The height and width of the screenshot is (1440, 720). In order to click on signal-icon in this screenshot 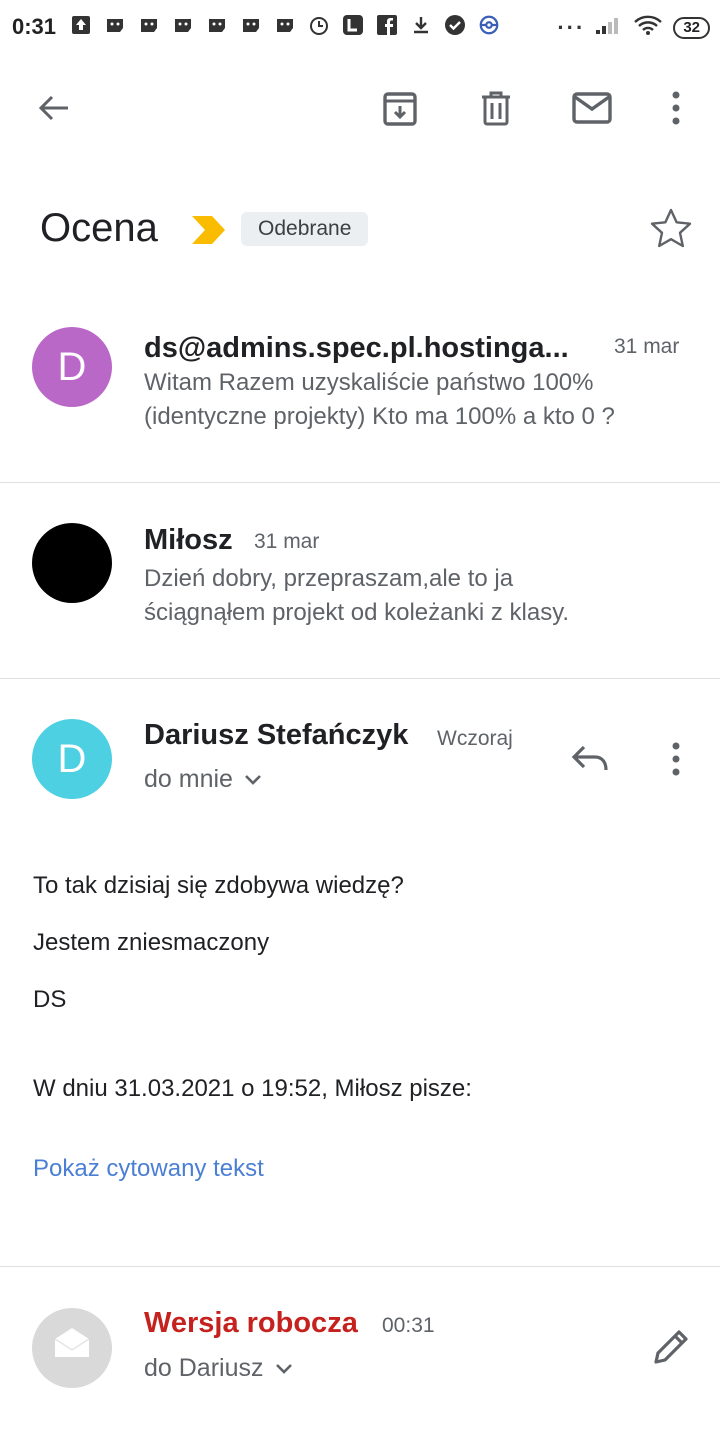, I will do `click(609, 27)`.